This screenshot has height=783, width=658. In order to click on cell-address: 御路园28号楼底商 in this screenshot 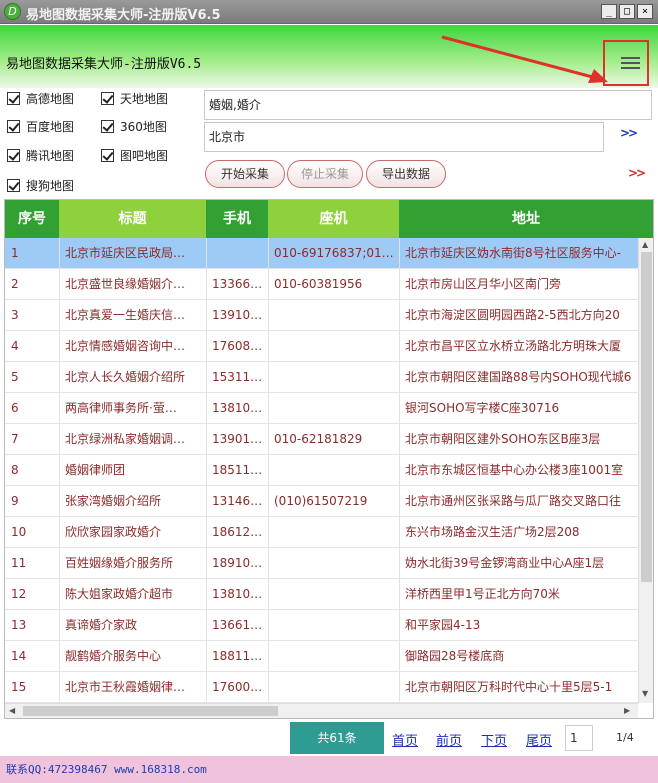, I will do `click(455, 656)`.